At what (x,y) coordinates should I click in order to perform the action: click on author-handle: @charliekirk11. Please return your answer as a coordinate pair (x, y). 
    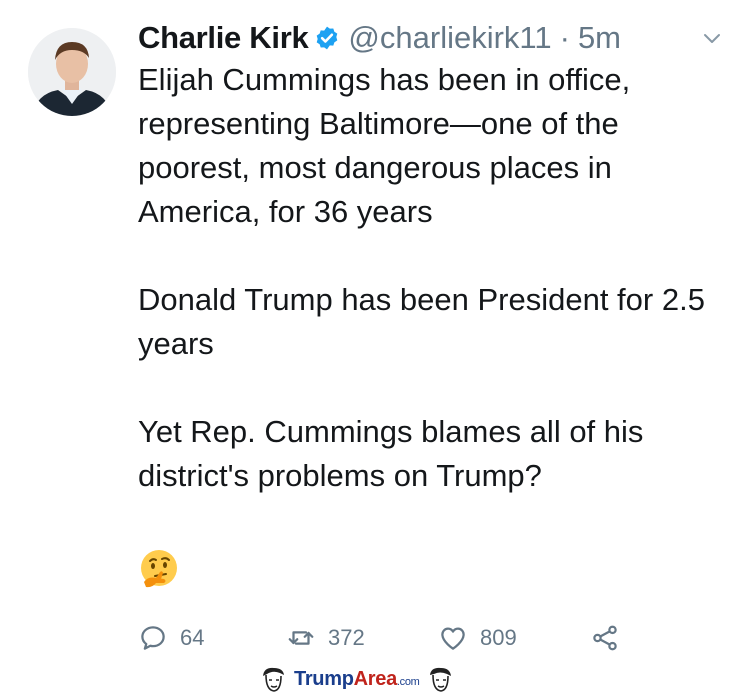
    Looking at the image, I should click on (449, 38).